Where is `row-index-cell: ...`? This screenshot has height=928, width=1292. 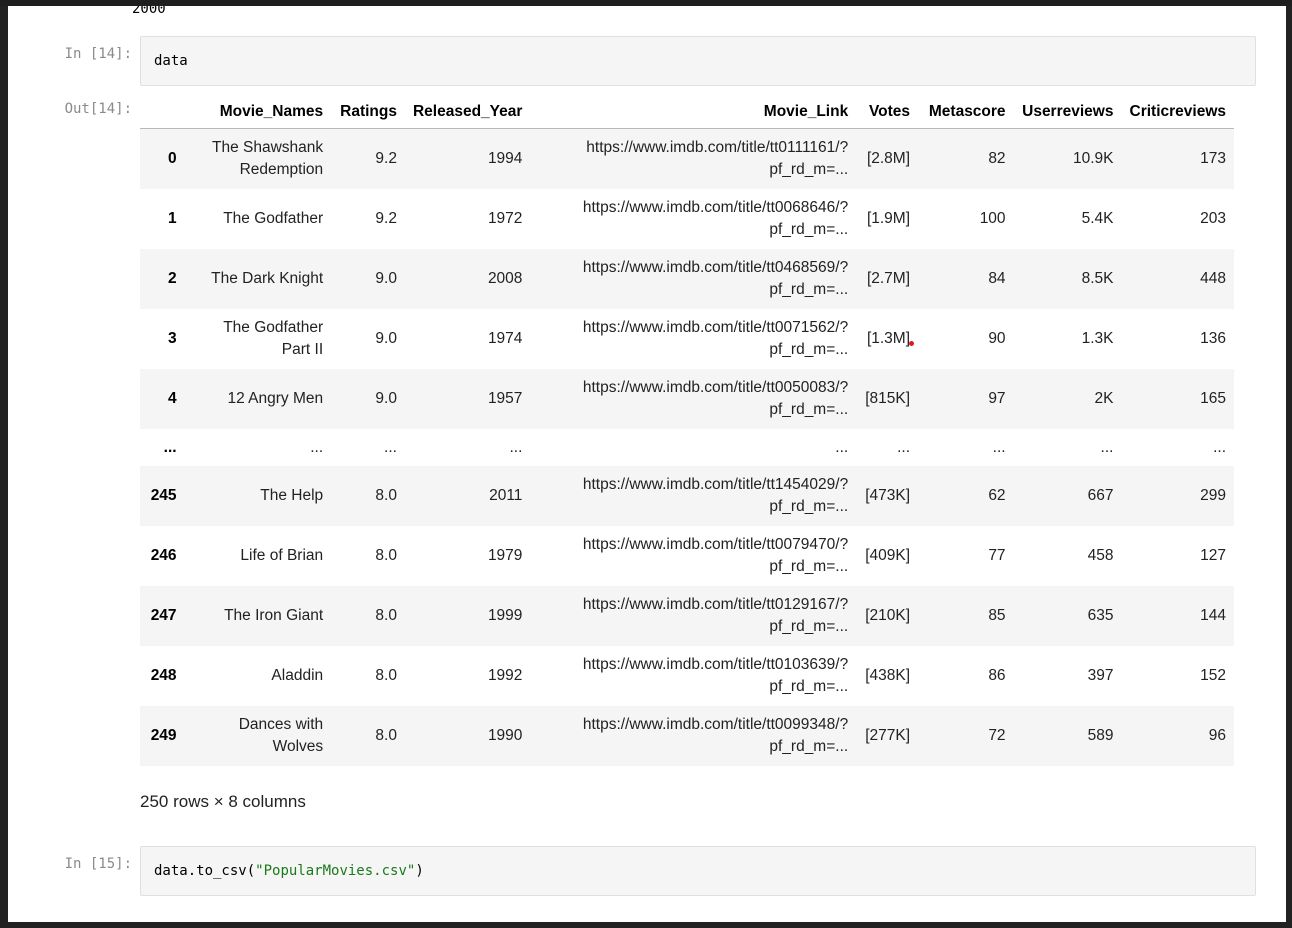 row-index-cell: ... is located at coordinates (162, 447).